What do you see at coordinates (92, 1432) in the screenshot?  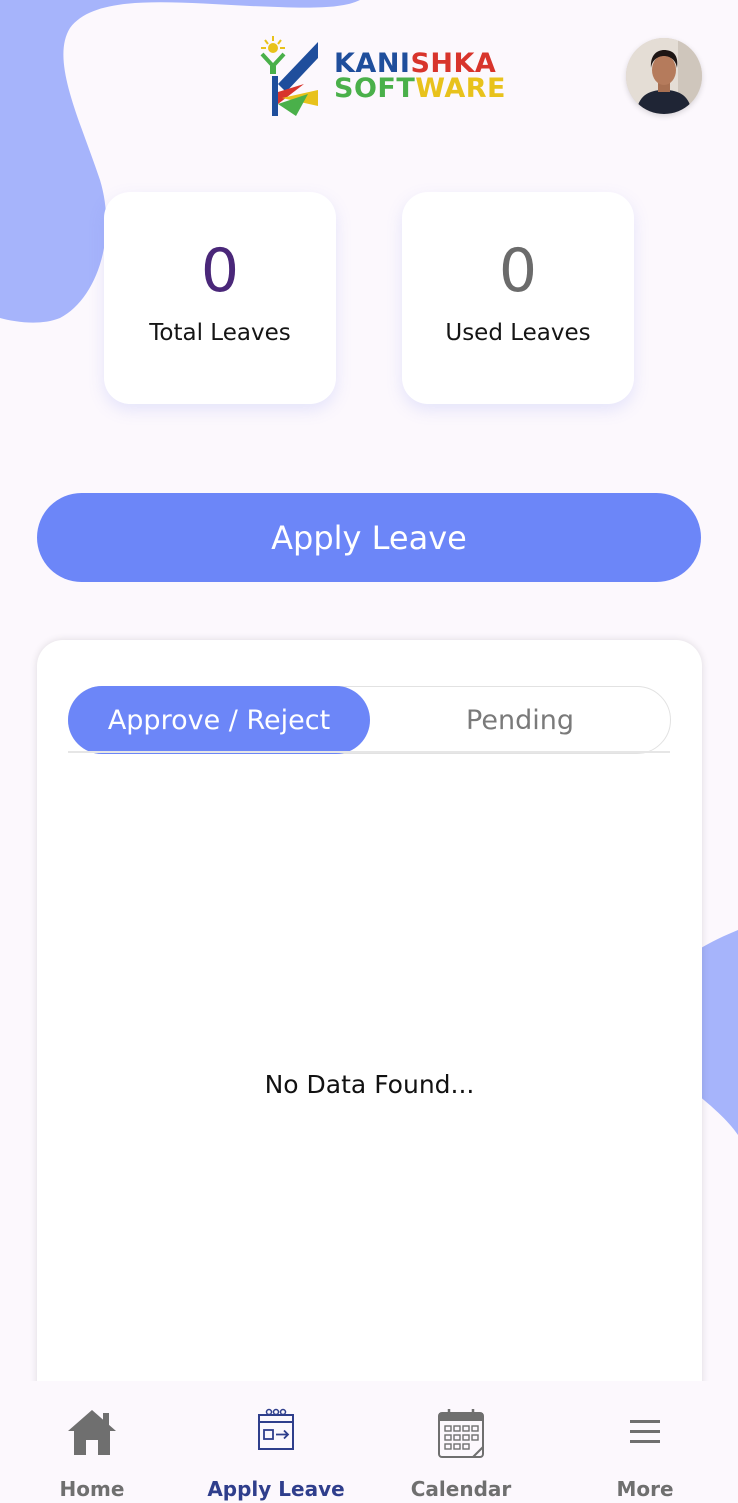 I see `home-icon` at bounding box center [92, 1432].